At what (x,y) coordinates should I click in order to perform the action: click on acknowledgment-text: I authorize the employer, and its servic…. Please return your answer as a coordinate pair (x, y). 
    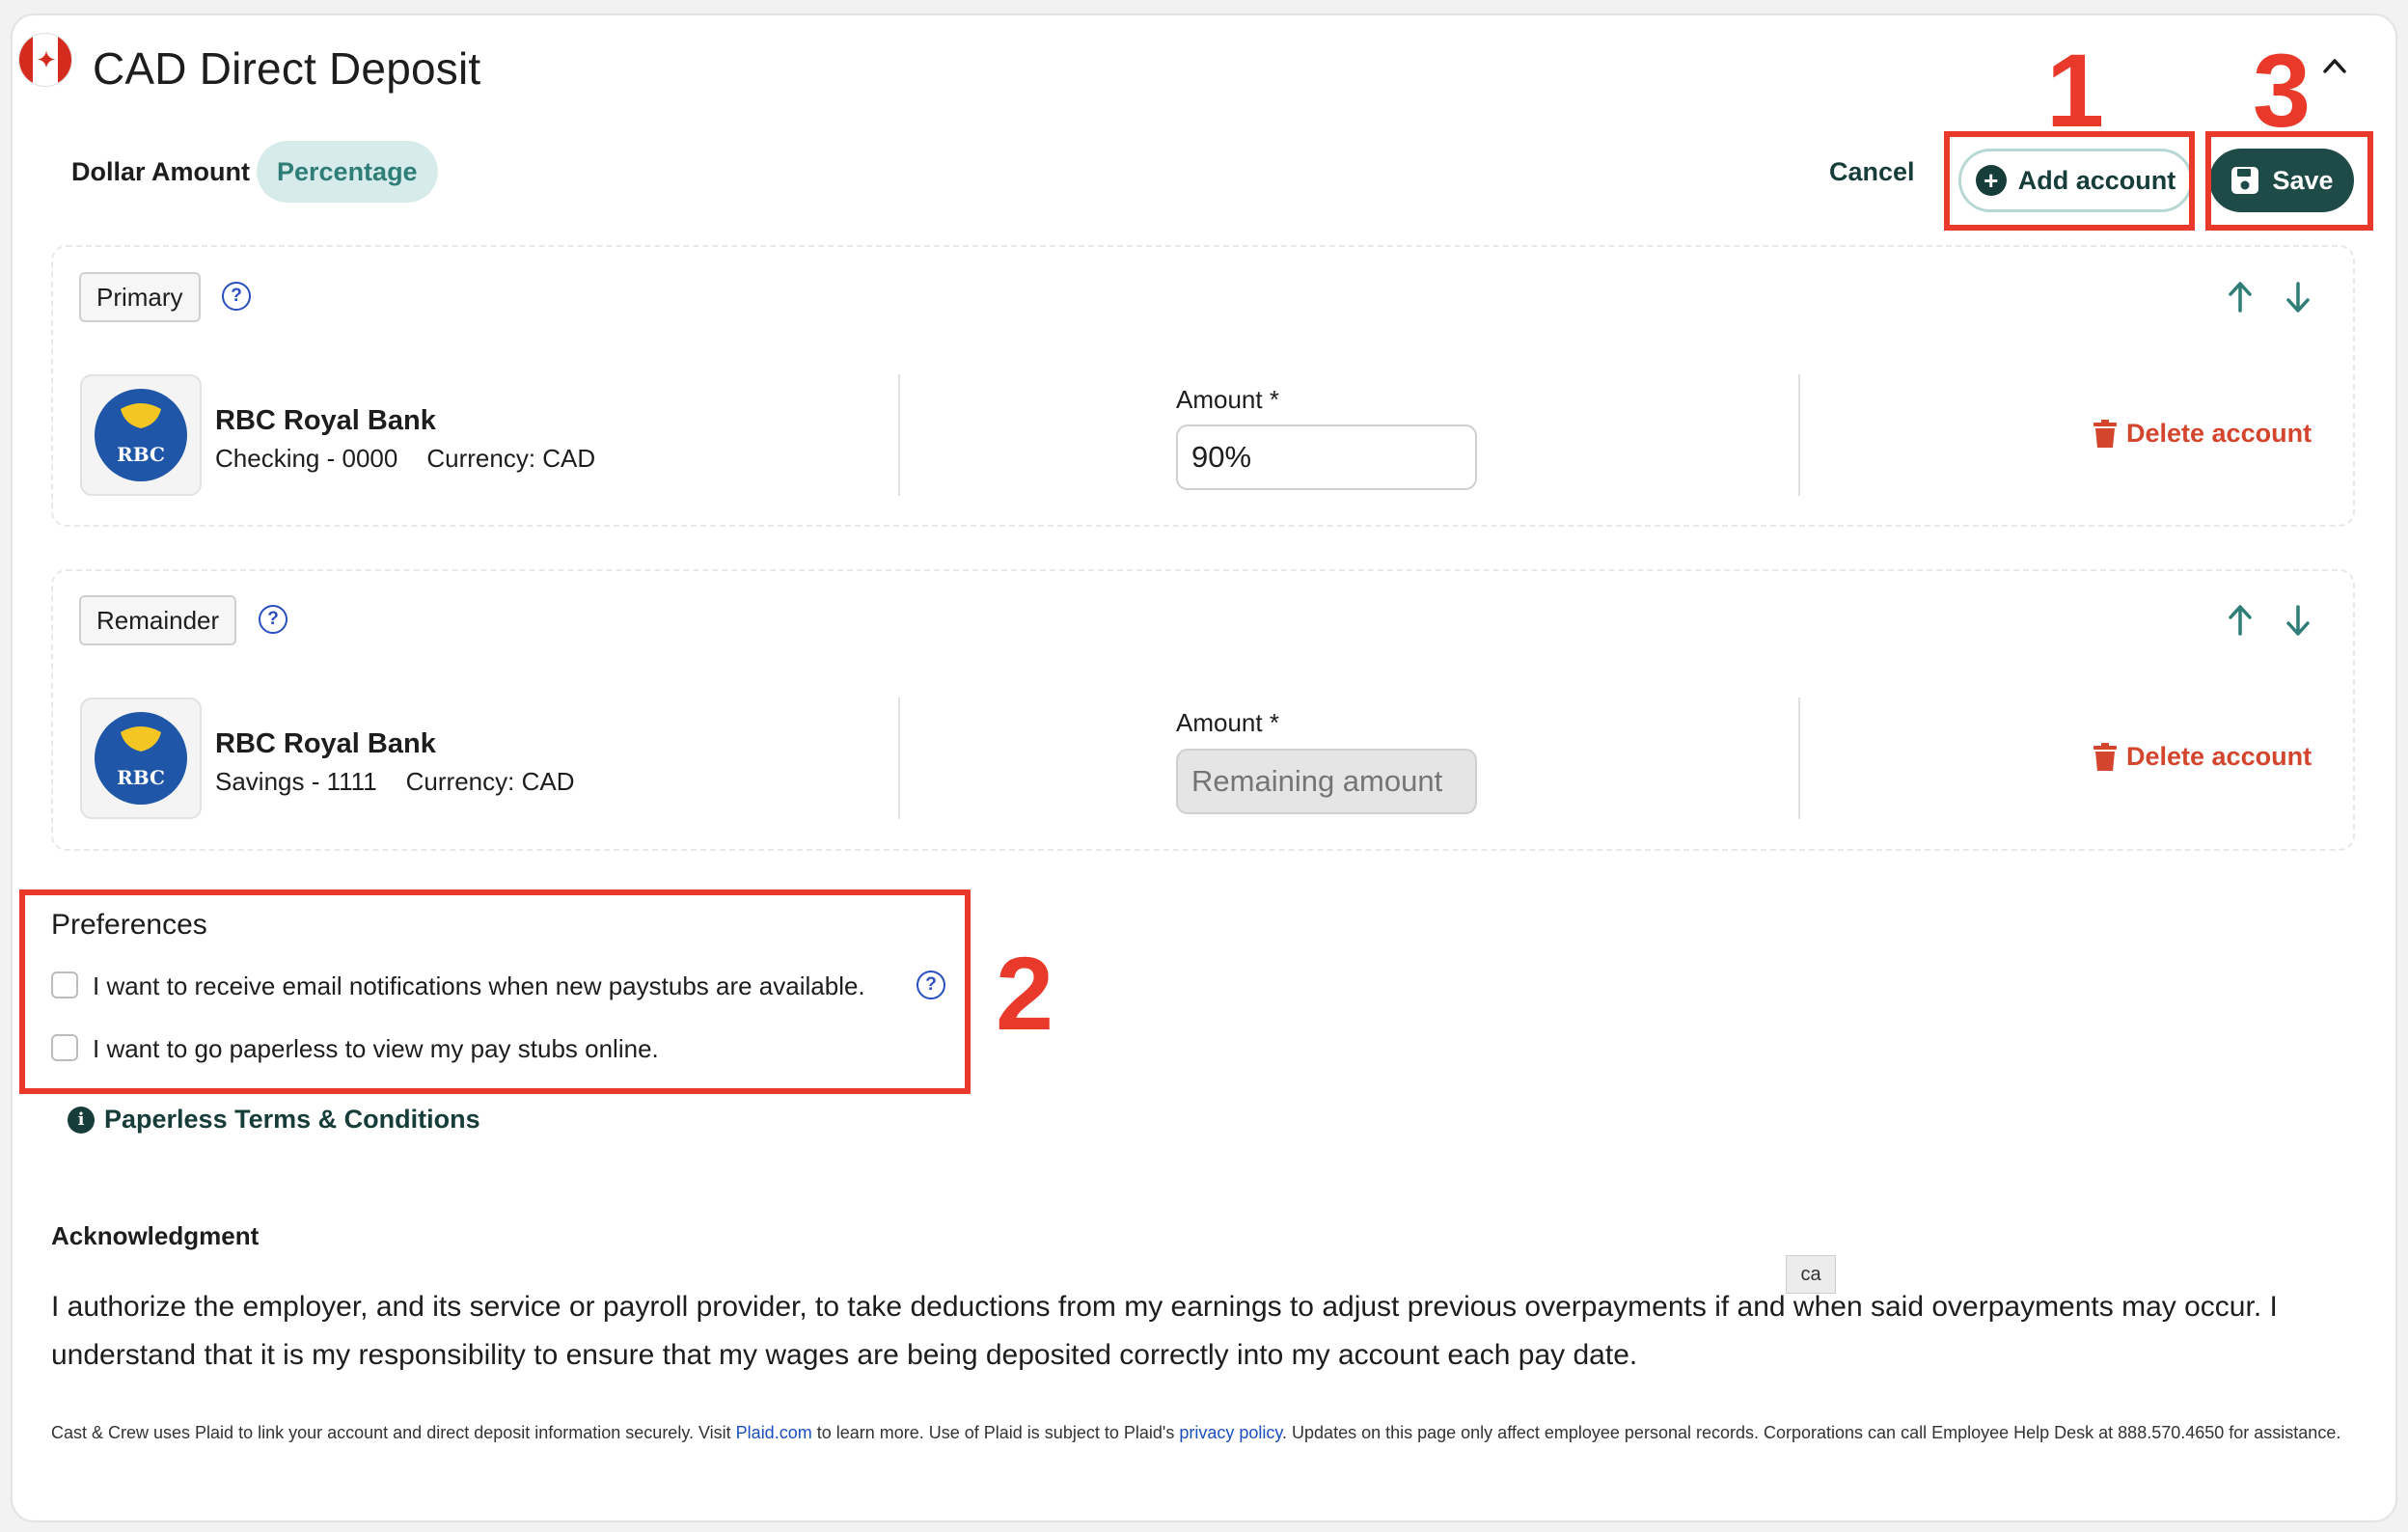
    Looking at the image, I should click on (1164, 1331).